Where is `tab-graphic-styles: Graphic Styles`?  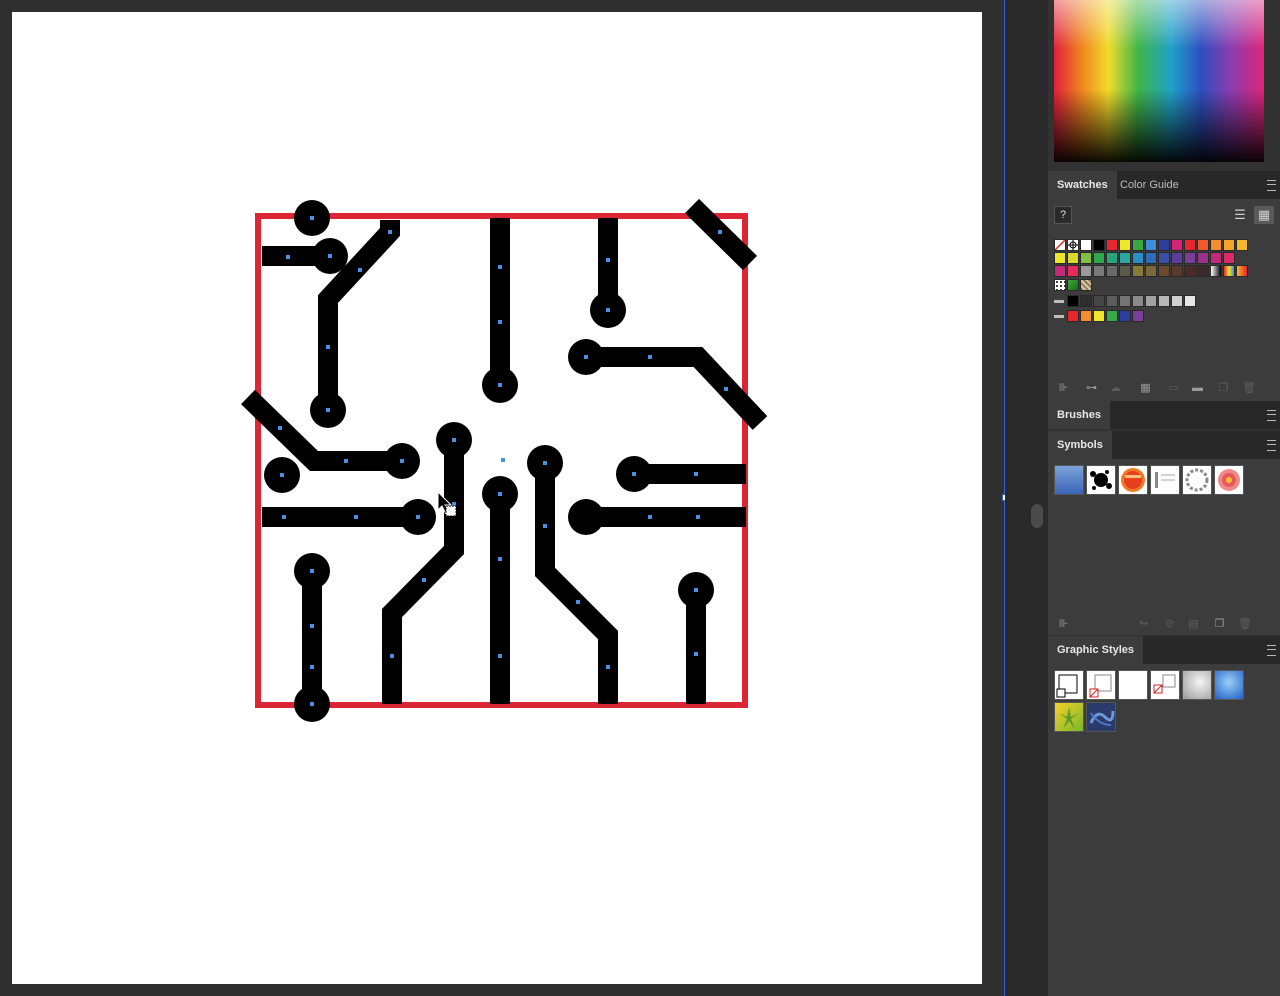
tab-graphic-styles: Graphic Styles is located at coordinates (1096, 650).